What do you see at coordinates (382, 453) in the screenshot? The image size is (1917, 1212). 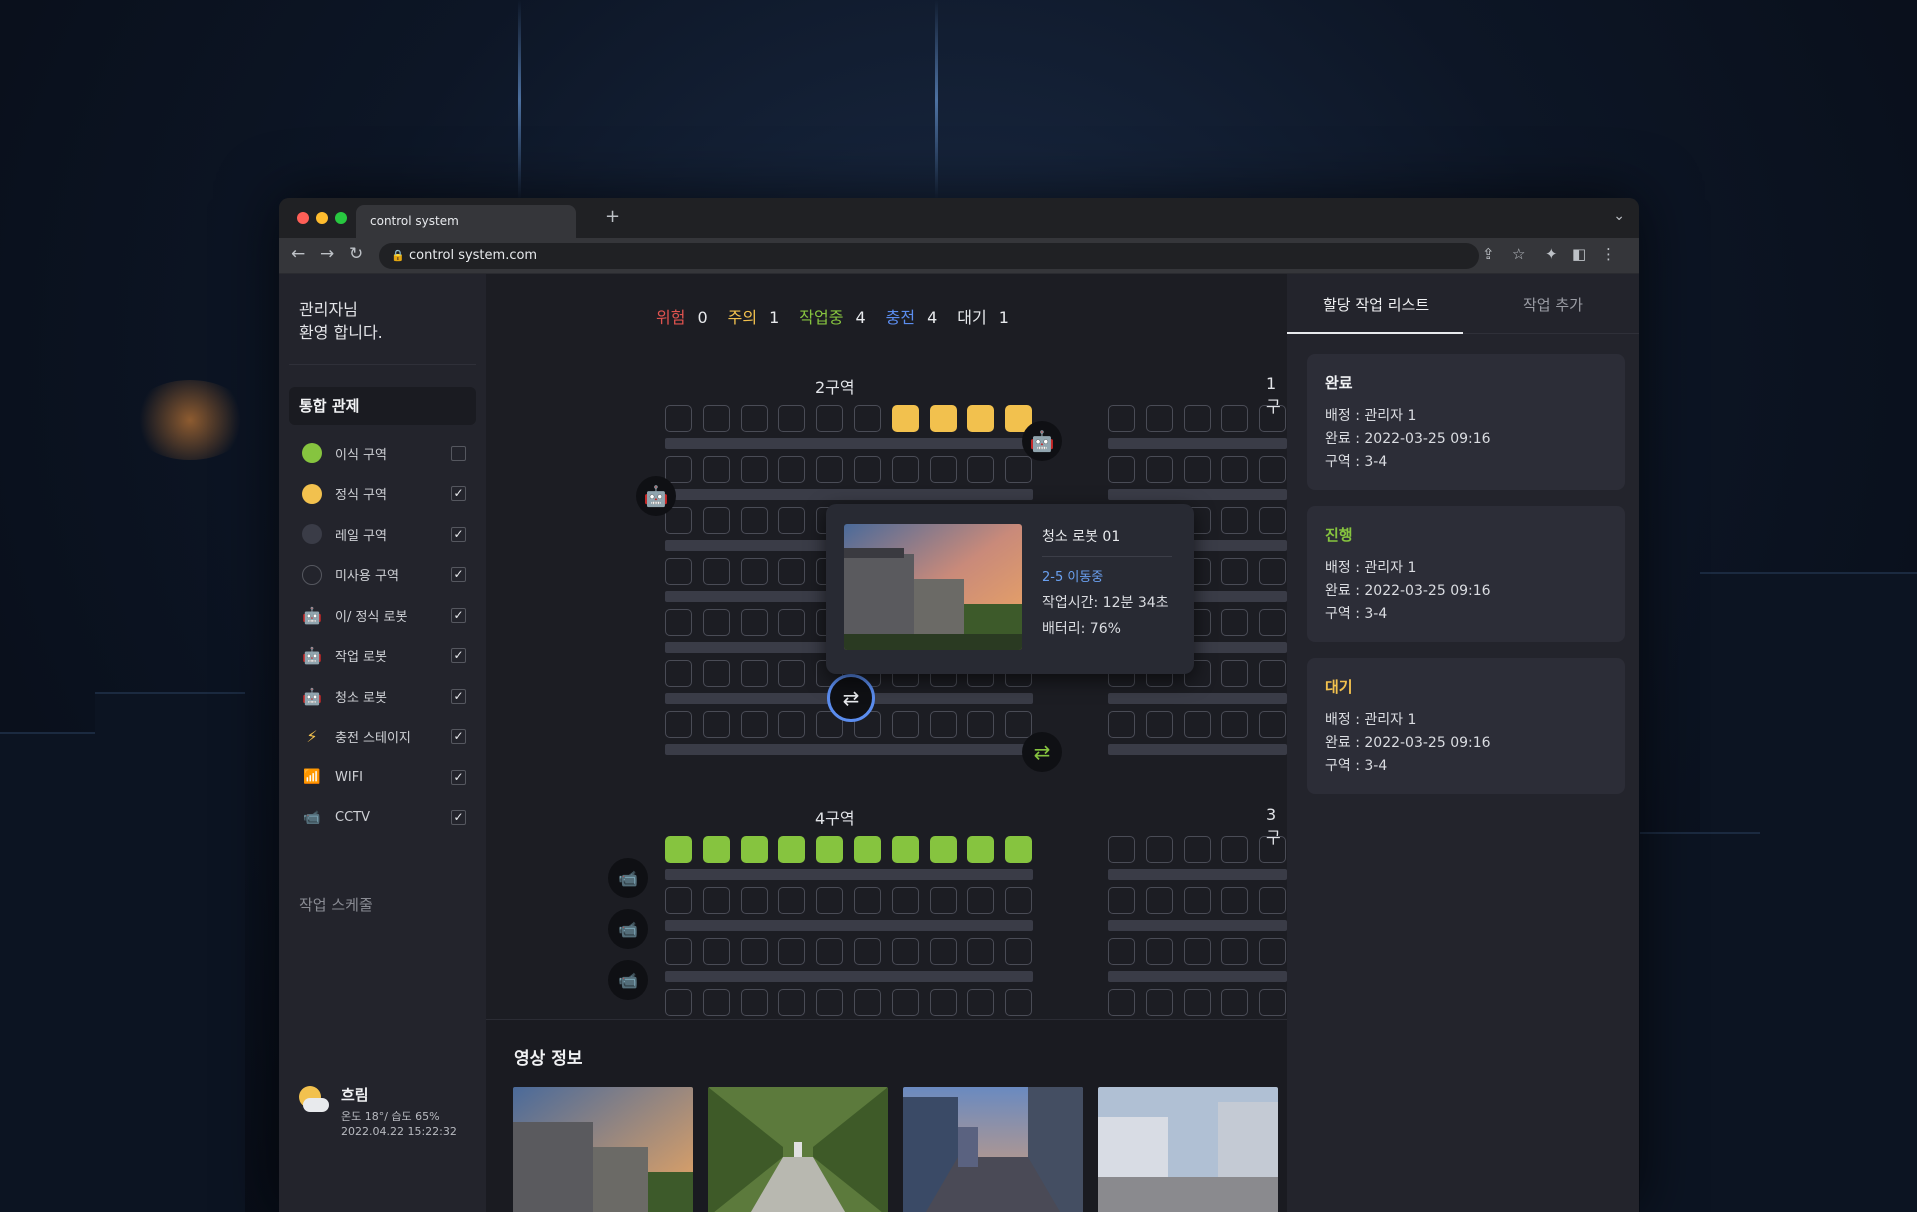 I see `legend-item: 이식 구역` at bounding box center [382, 453].